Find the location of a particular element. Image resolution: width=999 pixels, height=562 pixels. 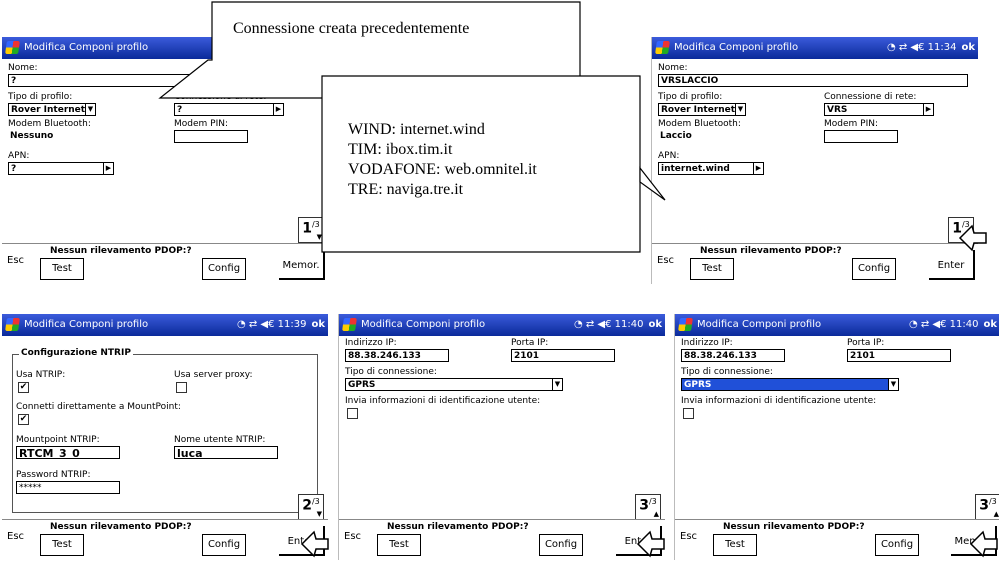

apn-line-tre: TRE: naviga.tre.it is located at coordinates (406, 189).